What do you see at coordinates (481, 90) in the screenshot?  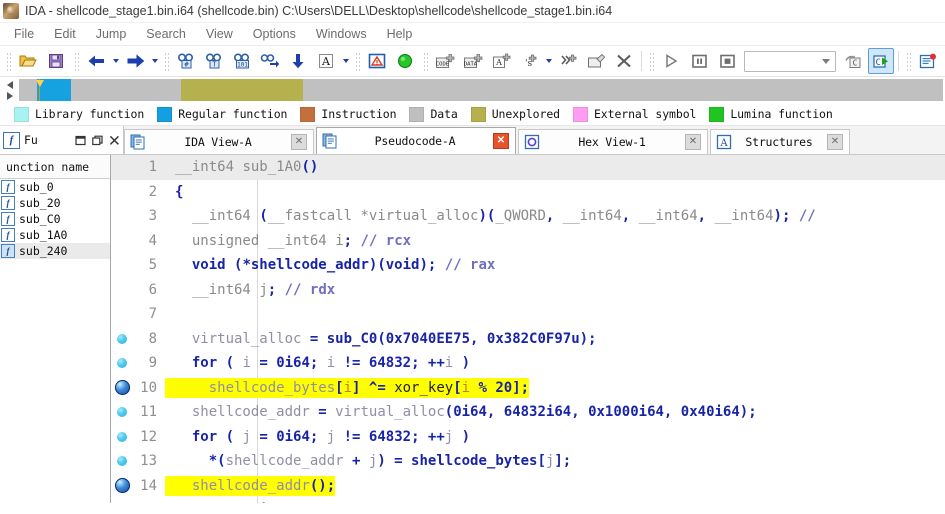 I see `navigation-band` at bounding box center [481, 90].